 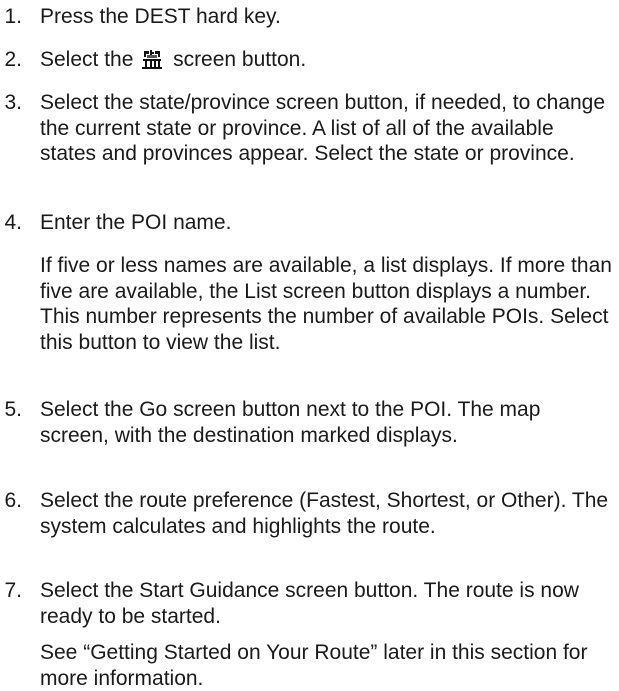 I want to click on step-number: 3., so click(x=13, y=102).